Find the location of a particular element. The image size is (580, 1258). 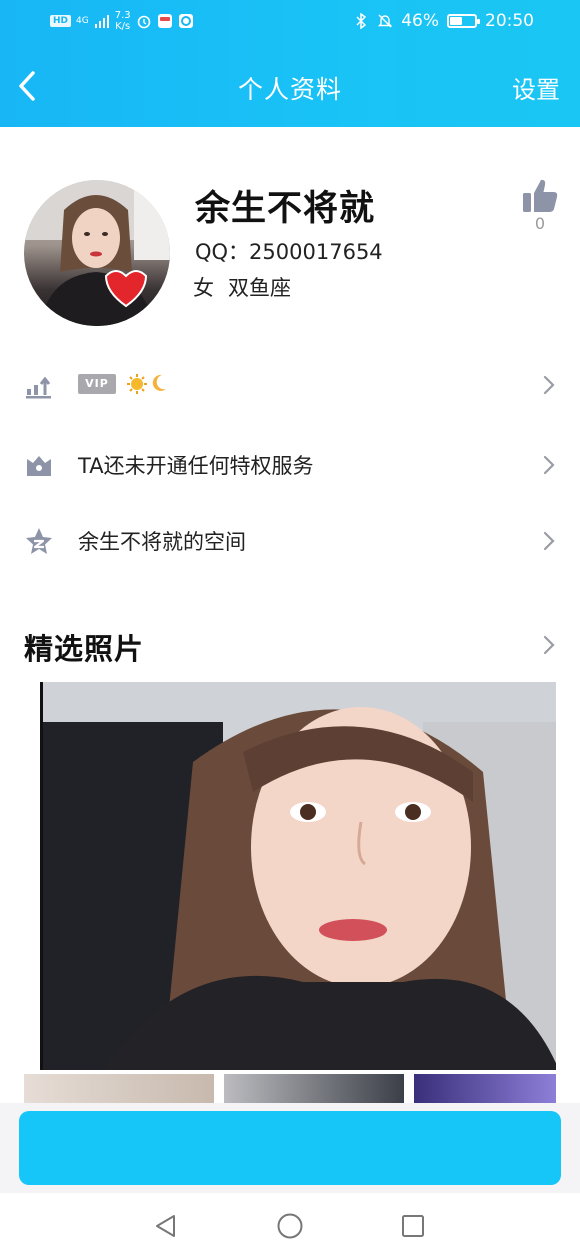

star-icon is located at coordinates (39, 541).